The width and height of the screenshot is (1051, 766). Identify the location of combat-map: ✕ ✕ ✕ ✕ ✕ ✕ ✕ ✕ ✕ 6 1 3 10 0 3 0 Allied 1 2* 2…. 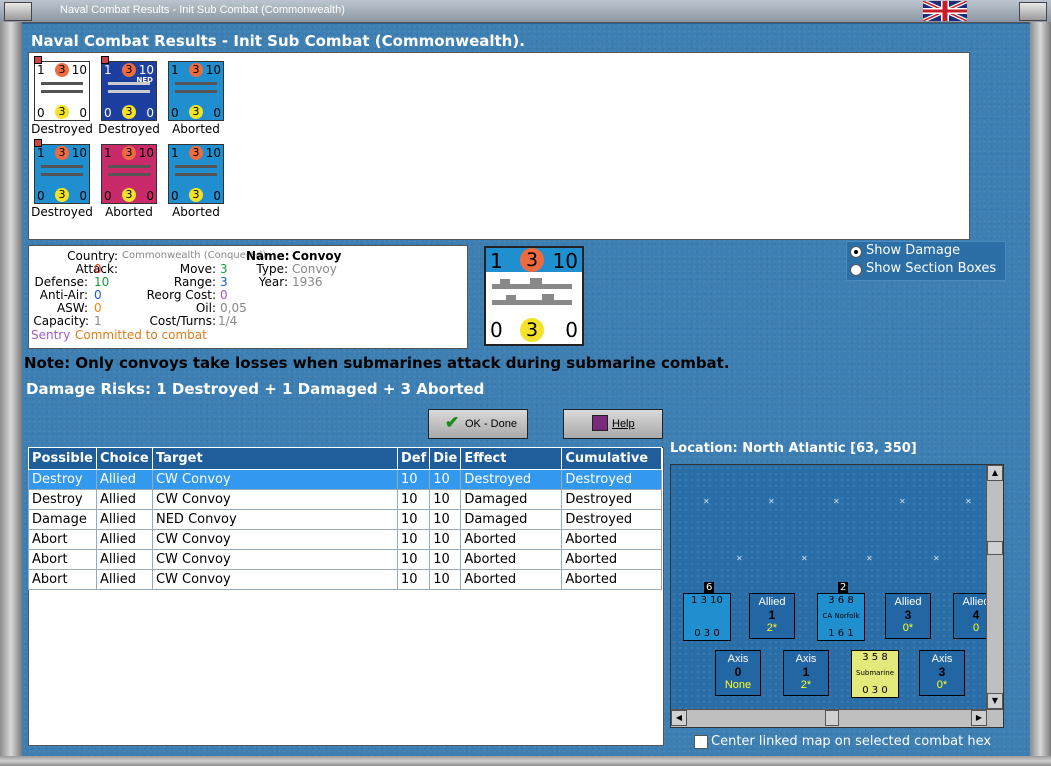
(837, 596).